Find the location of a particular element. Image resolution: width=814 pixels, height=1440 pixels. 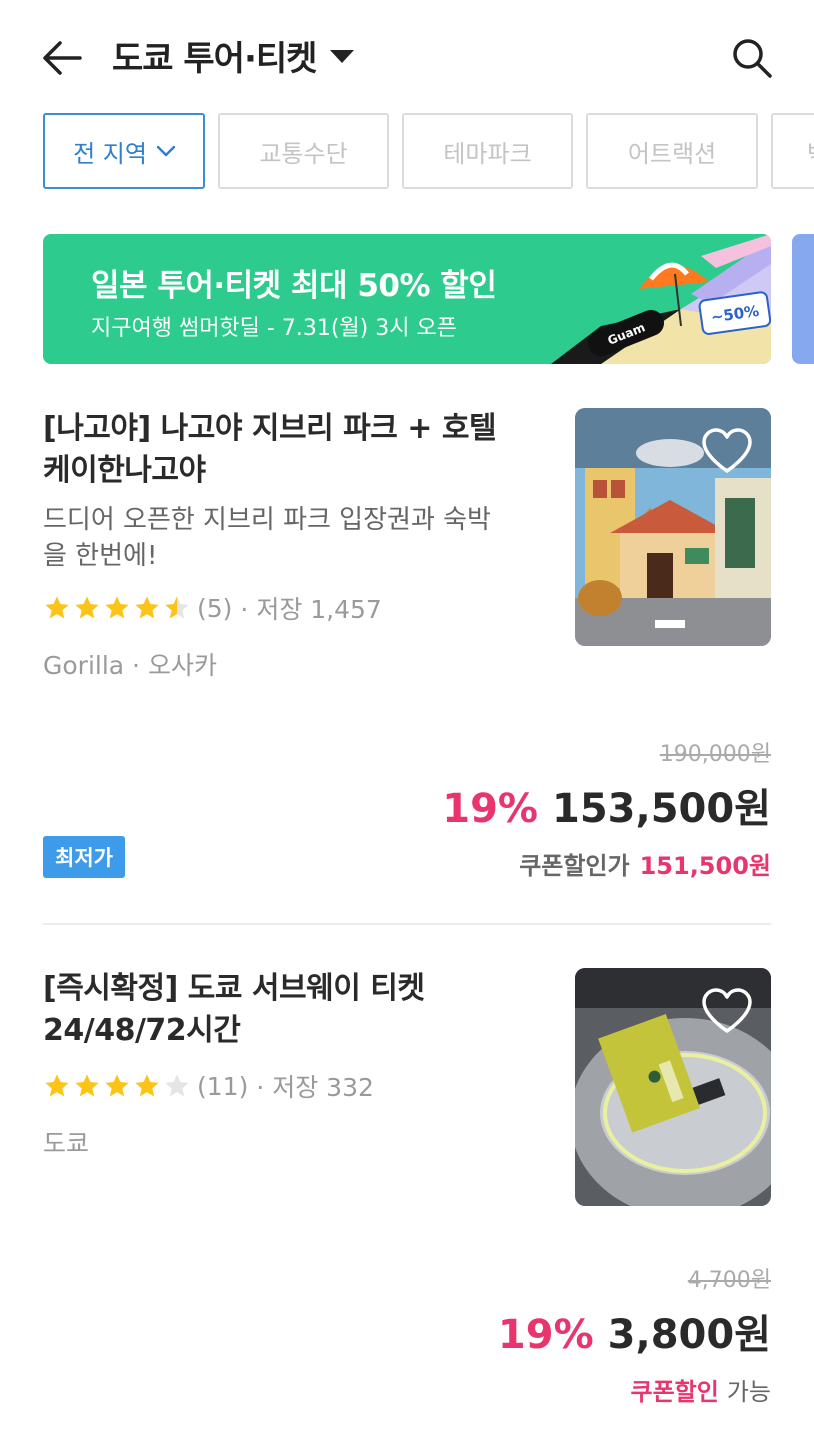

coupon-label: 쿠폰할인 is located at coordinates (674, 1392).